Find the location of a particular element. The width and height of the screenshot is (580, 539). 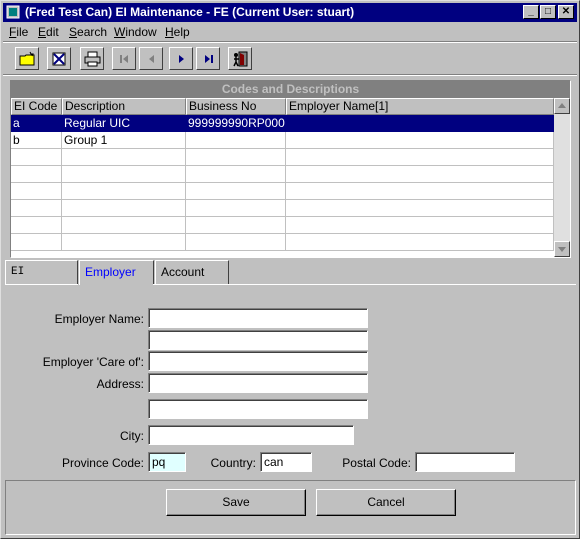

city-field is located at coordinates (251, 435).